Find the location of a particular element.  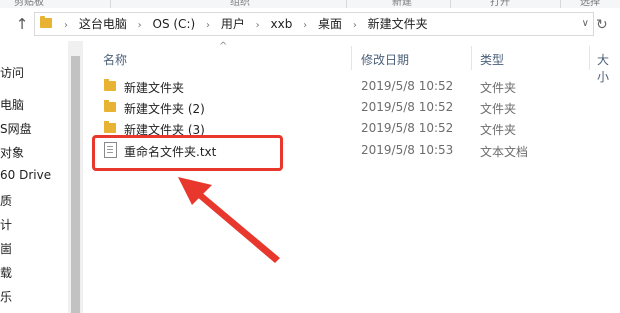

annotation-arrow-icon is located at coordinates (229, 220).